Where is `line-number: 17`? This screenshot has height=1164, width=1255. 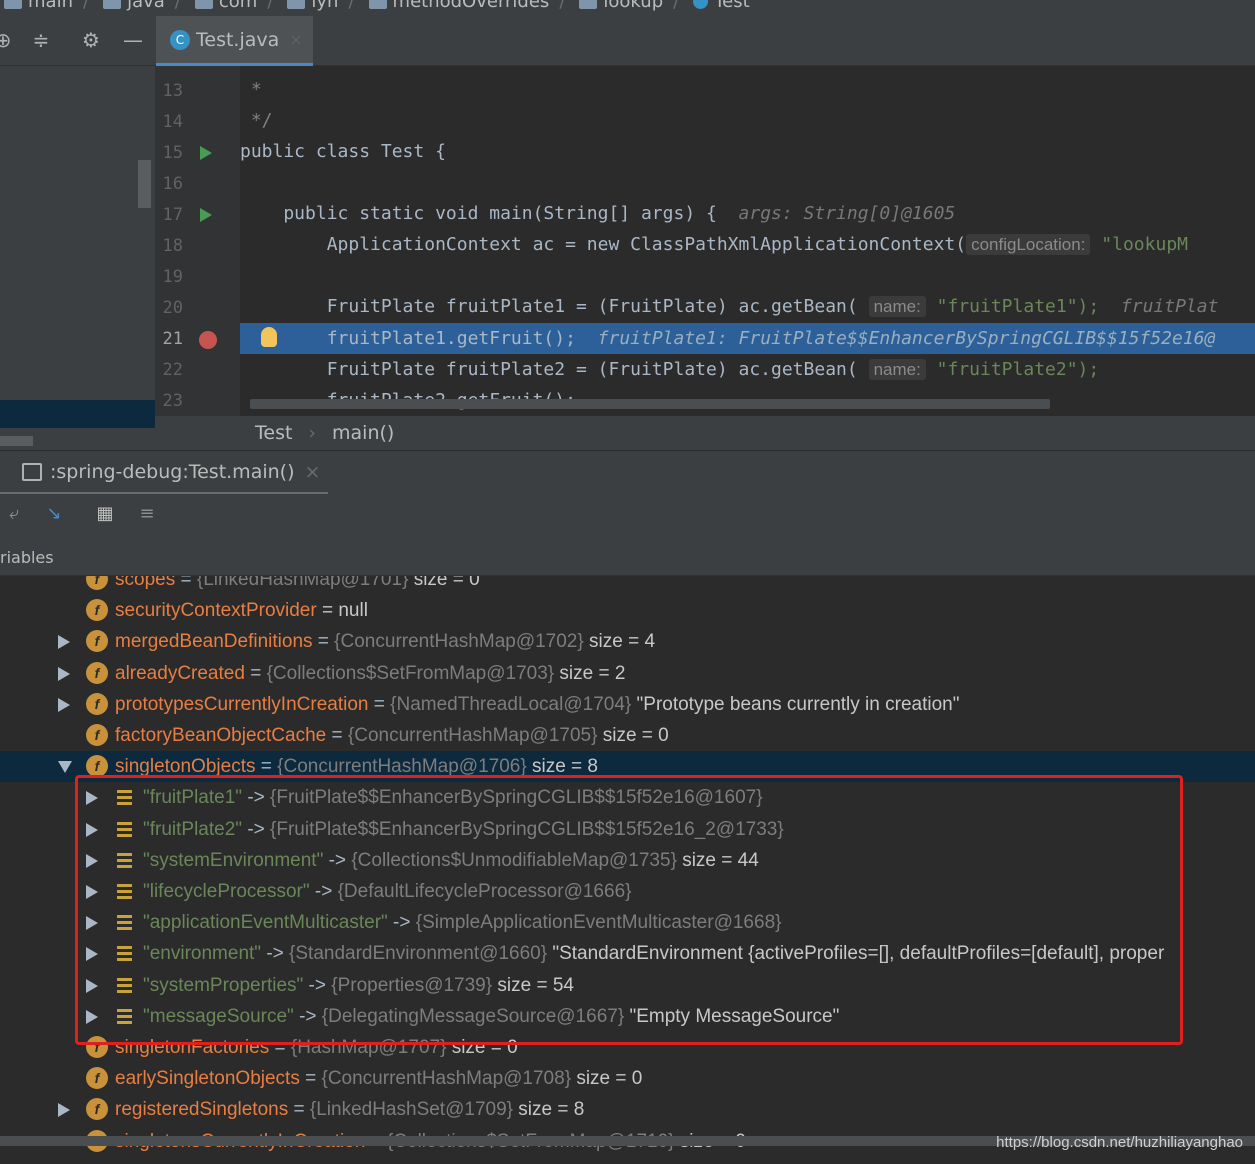
line-number: 17 is located at coordinates (172, 215).